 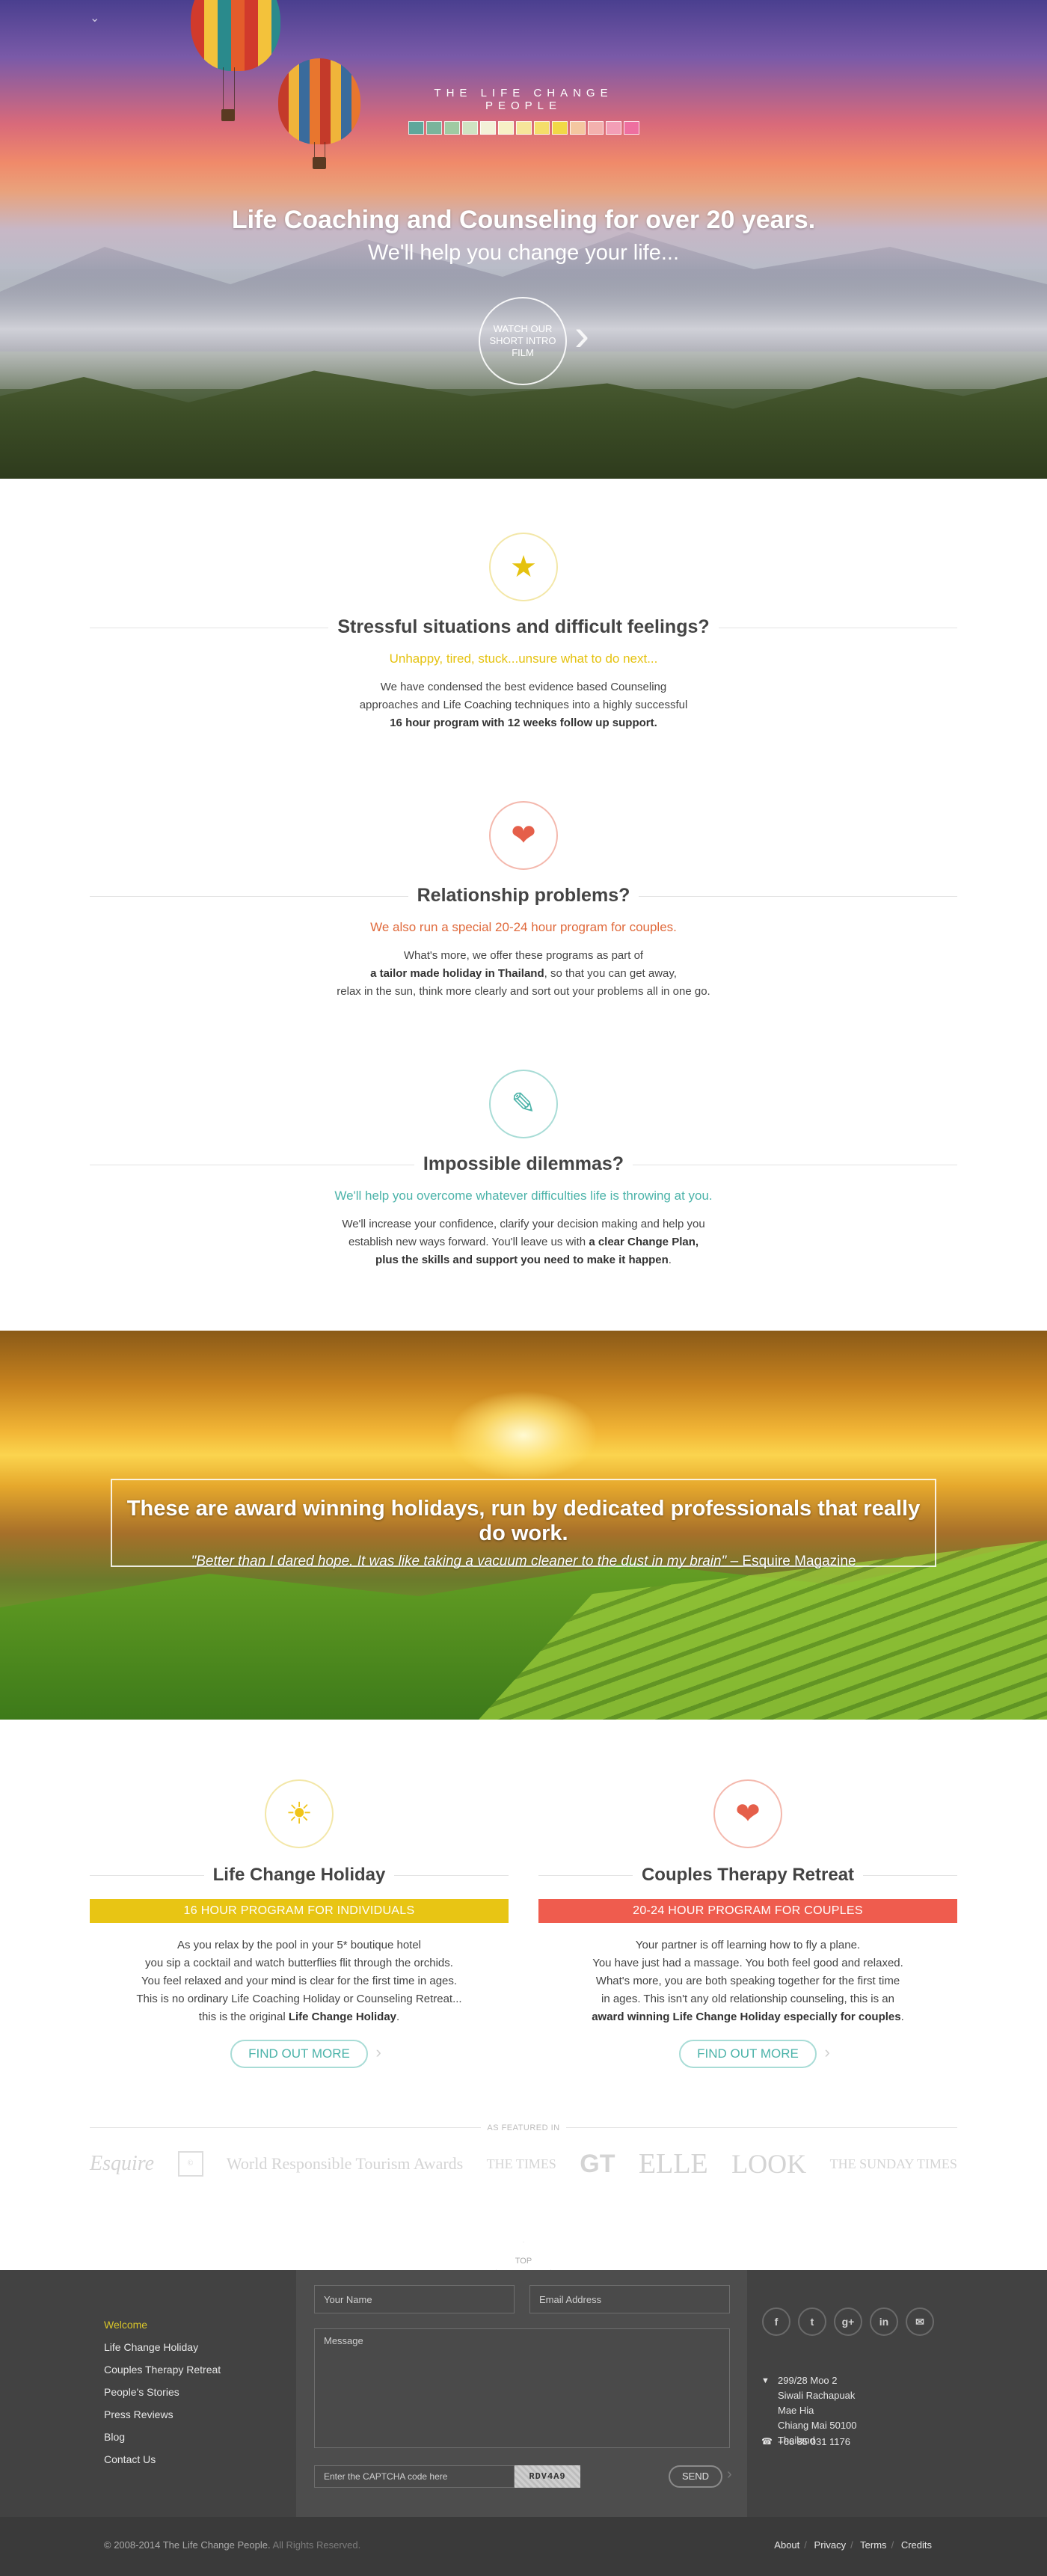 I want to click on section-heading-row: Life Change Holiday, so click(x=299, y=1875).